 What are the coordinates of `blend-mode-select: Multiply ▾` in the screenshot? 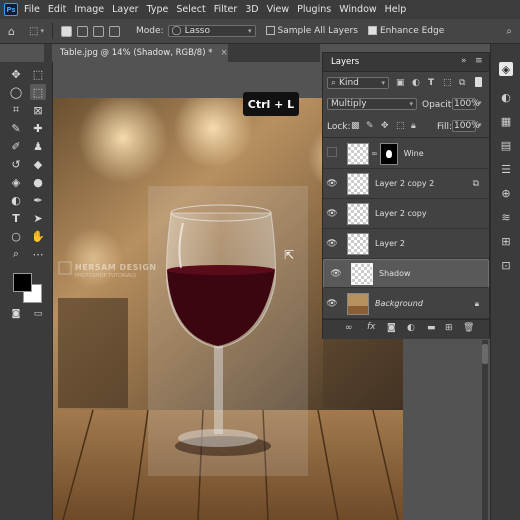 It's located at (372, 104).